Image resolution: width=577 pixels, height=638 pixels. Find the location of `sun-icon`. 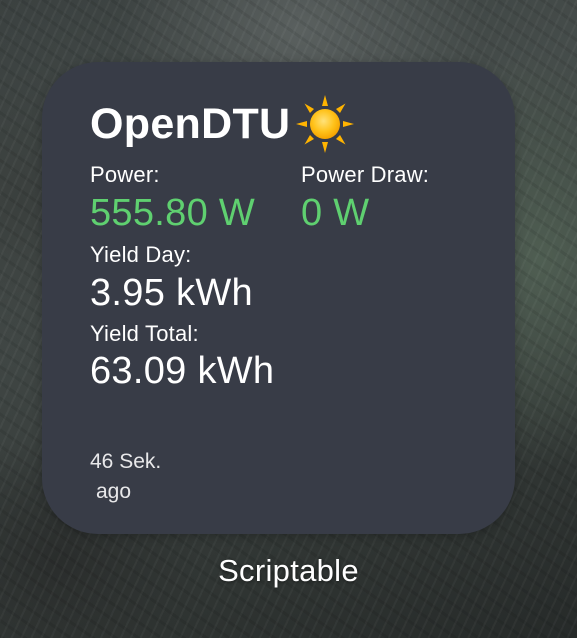

sun-icon is located at coordinates (325, 124).